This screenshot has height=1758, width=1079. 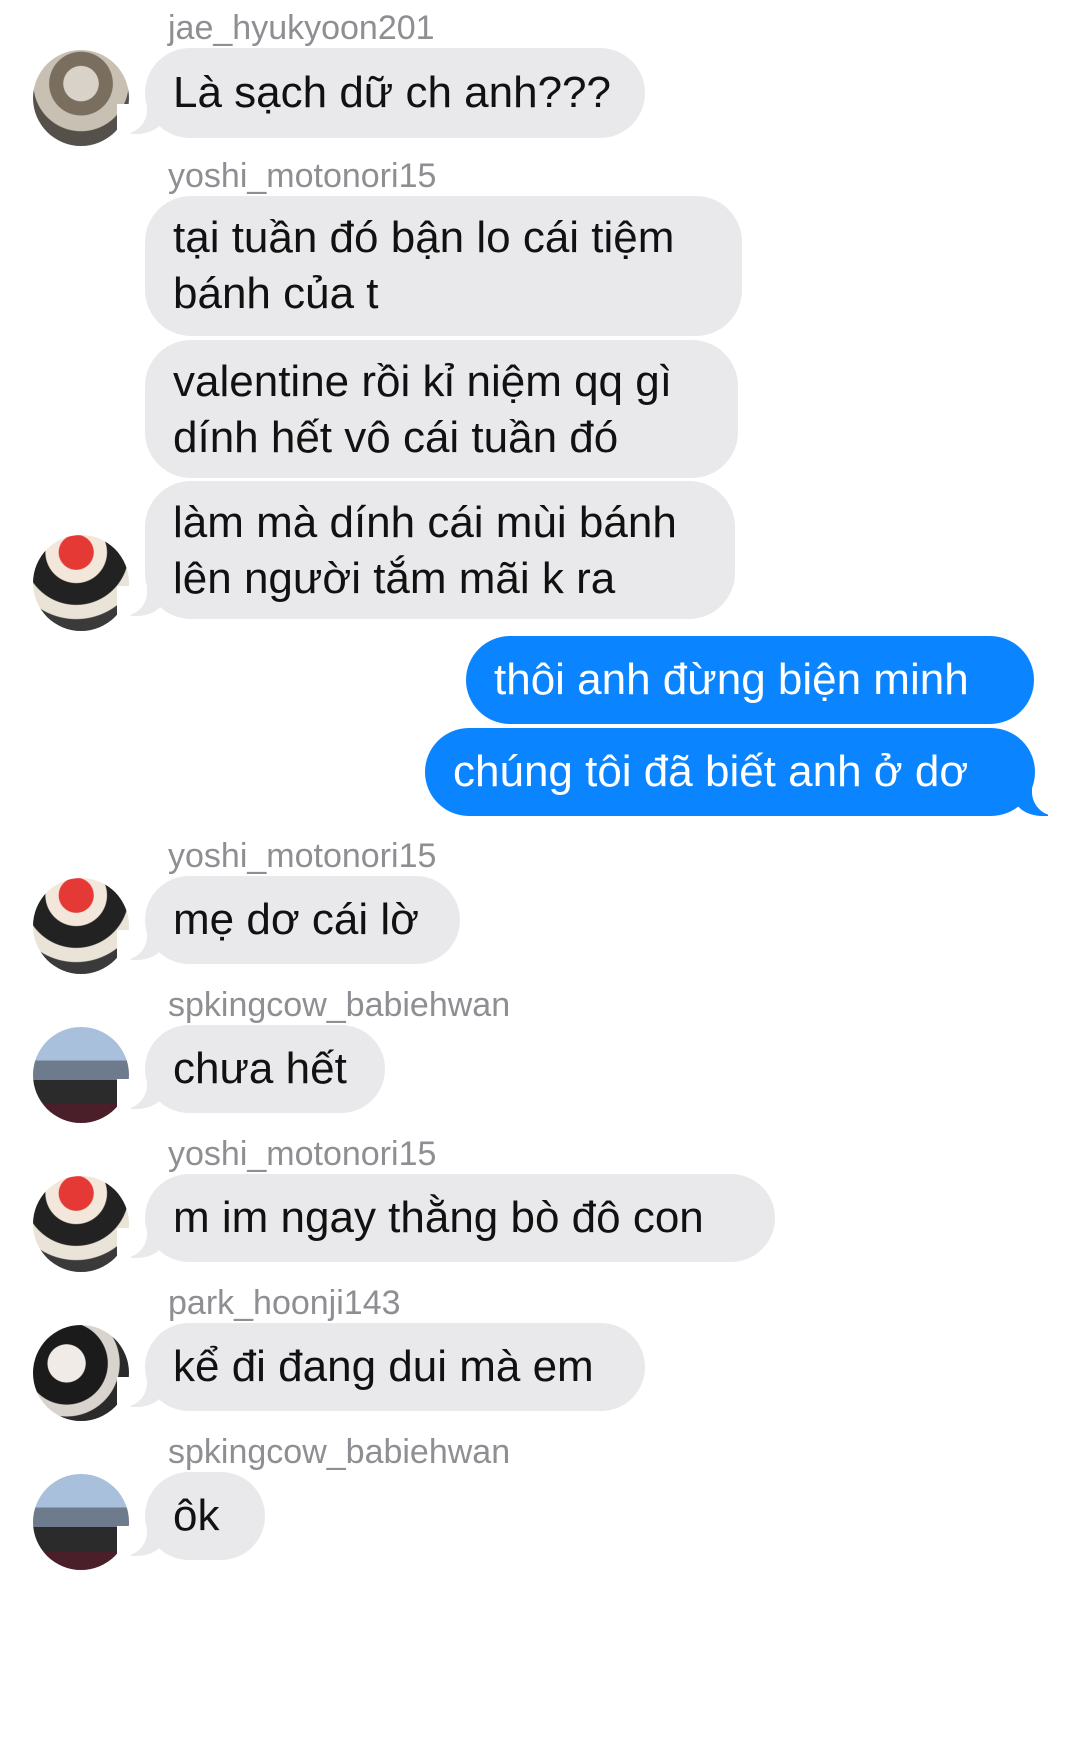 What do you see at coordinates (443, 266) in the screenshot?
I see `message-bubble-received: tại tuần đó bận lo cái tiệm bánh của t` at bounding box center [443, 266].